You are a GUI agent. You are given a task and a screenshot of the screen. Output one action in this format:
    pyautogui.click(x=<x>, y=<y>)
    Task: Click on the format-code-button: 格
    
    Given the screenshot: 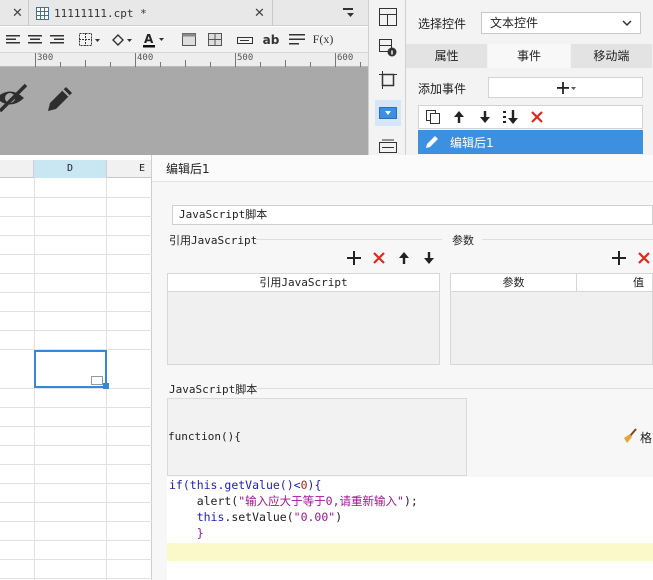 What is the action you would take?
    pyautogui.click(x=637, y=437)
    